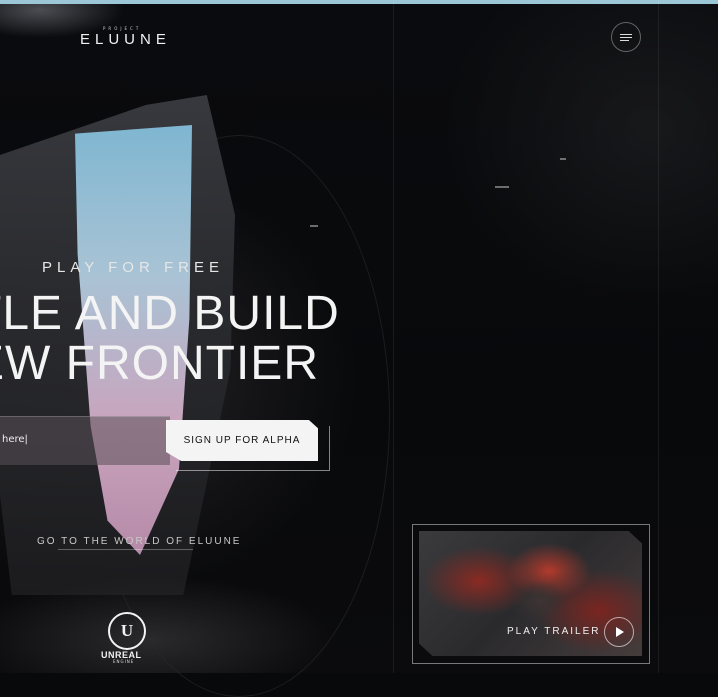  Describe the element at coordinates (359, 2) in the screenshot. I see `top-accent-bar` at that location.